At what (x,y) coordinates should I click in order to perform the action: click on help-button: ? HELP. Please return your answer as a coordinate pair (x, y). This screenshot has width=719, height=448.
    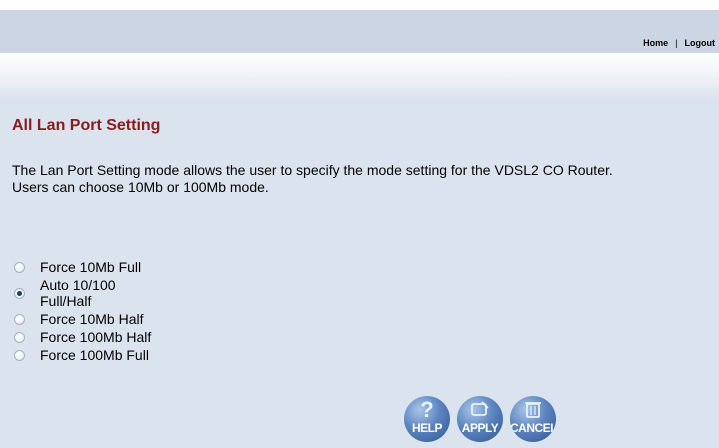
    Looking at the image, I should click on (427, 419).